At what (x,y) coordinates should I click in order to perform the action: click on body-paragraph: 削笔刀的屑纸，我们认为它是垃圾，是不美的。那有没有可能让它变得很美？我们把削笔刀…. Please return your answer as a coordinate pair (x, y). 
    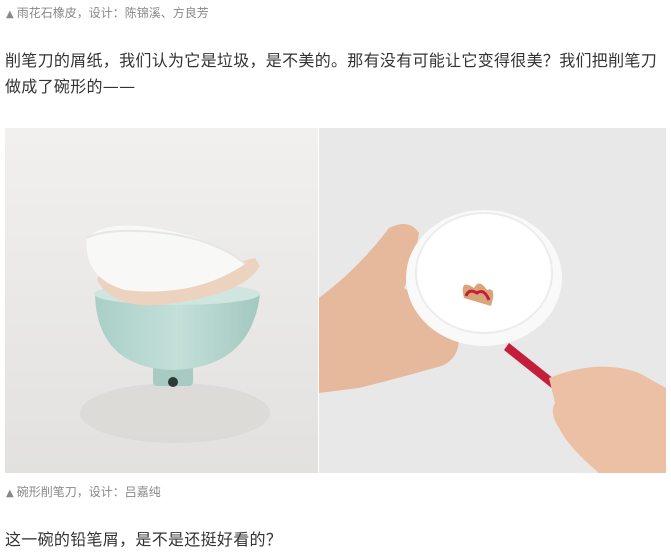
    Looking at the image, I should click on (331, 73).